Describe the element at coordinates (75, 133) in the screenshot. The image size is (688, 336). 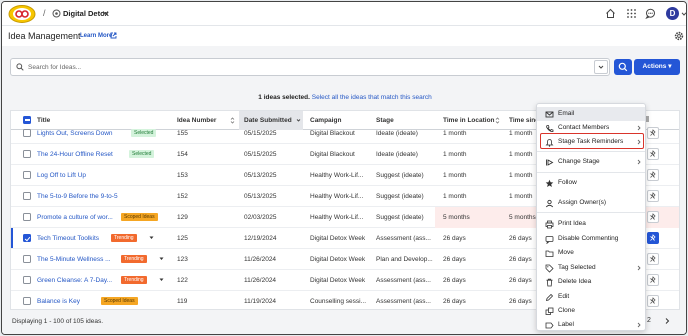
I see `idea-title-link: Lights Out, Screens Down` at that location.